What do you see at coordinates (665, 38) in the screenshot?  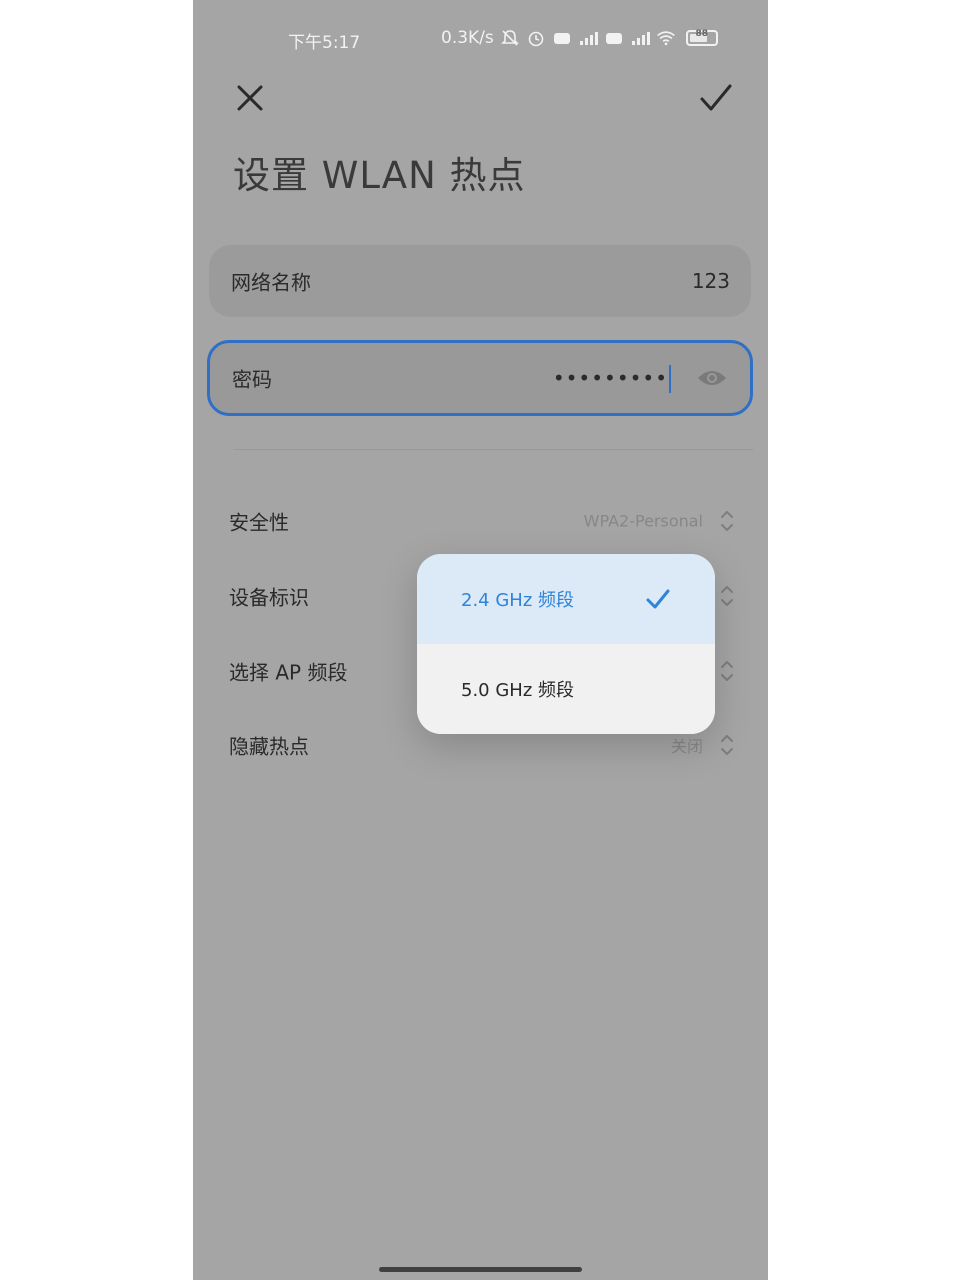 I see `wifi-icon` at bounding box center [665, 38].